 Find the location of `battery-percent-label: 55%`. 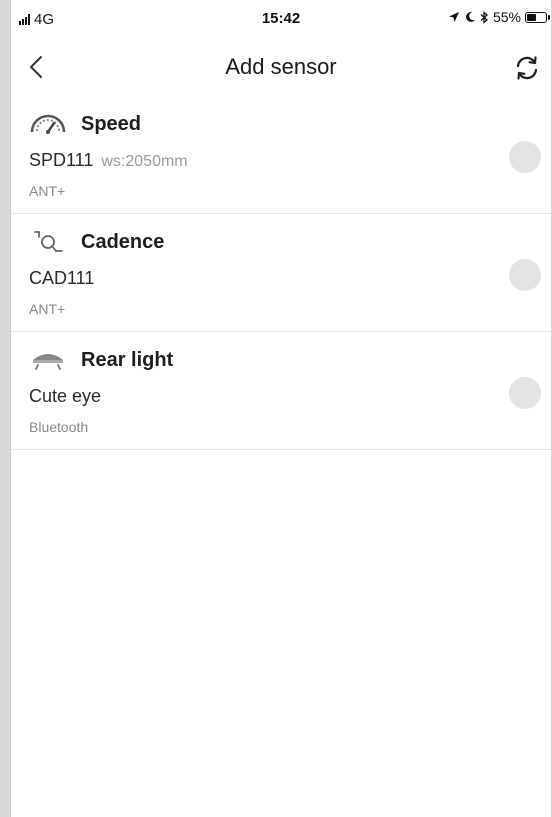

battery-percent-label: 55% is located at coordinates (506, 17).